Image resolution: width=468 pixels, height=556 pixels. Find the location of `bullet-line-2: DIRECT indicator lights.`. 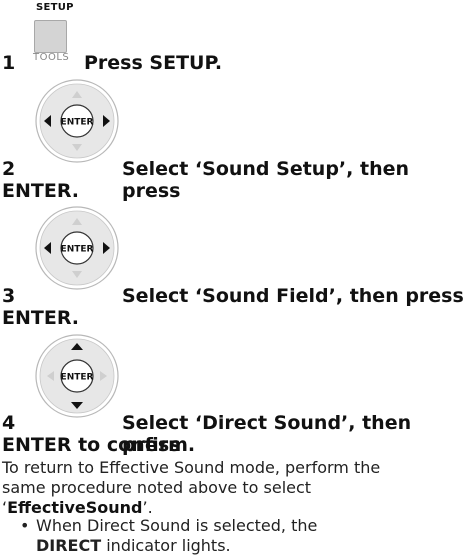

bullet-line-2: DIRECT indicator lights. is located at coordinates (251, 546).